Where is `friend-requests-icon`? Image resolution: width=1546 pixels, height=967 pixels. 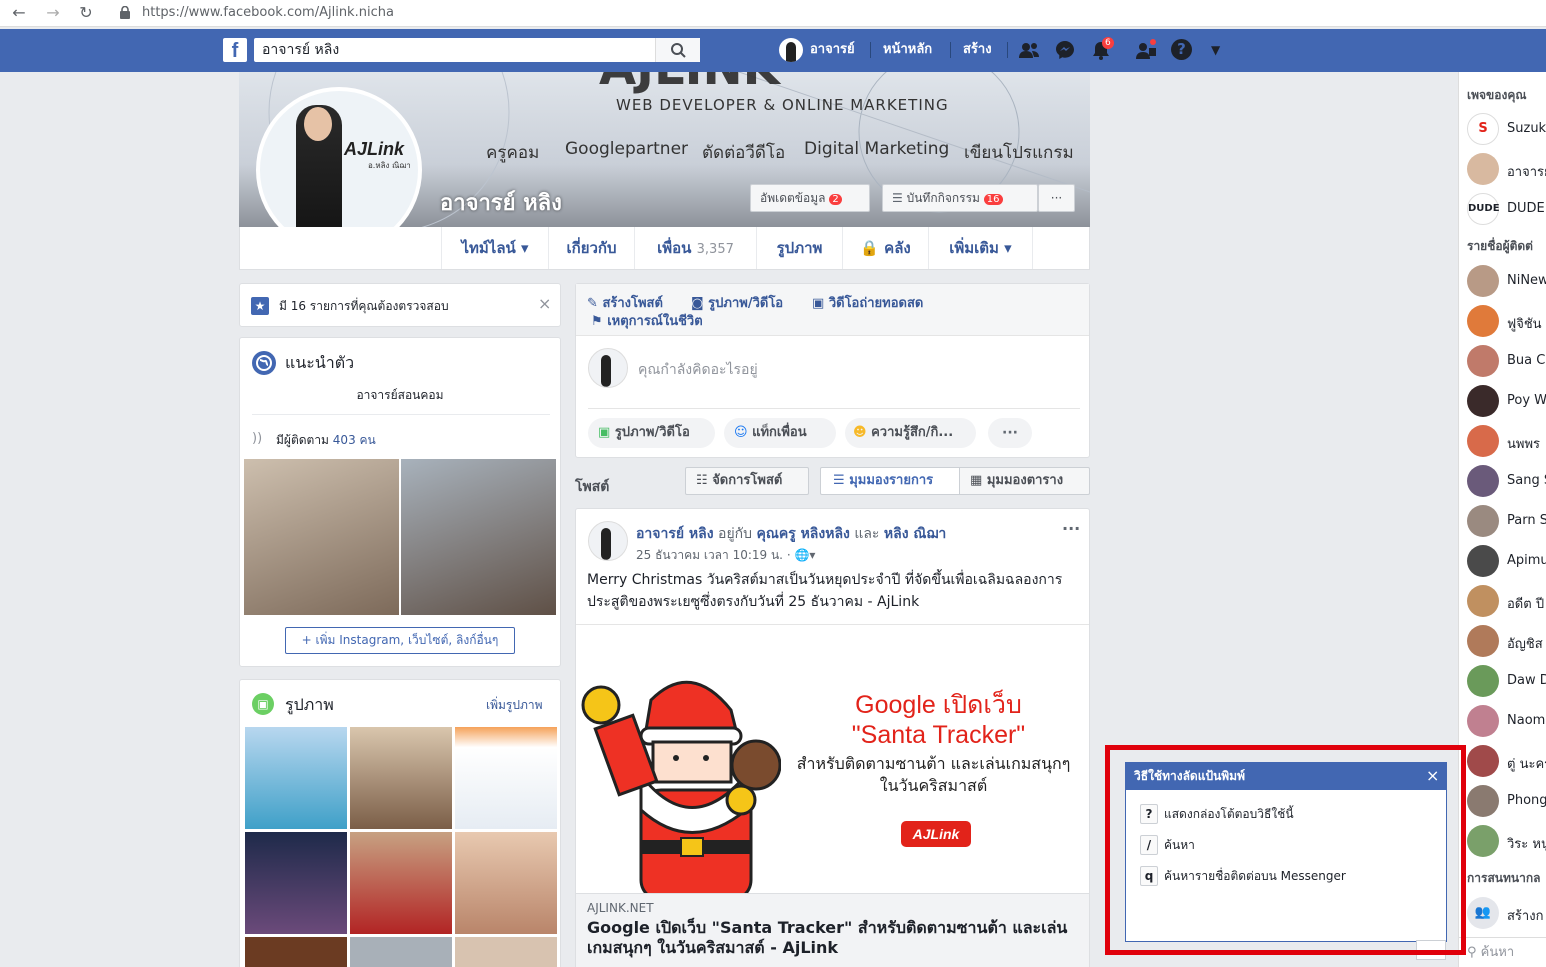
friend-requests-icon is located at coordinates (1029, 50).